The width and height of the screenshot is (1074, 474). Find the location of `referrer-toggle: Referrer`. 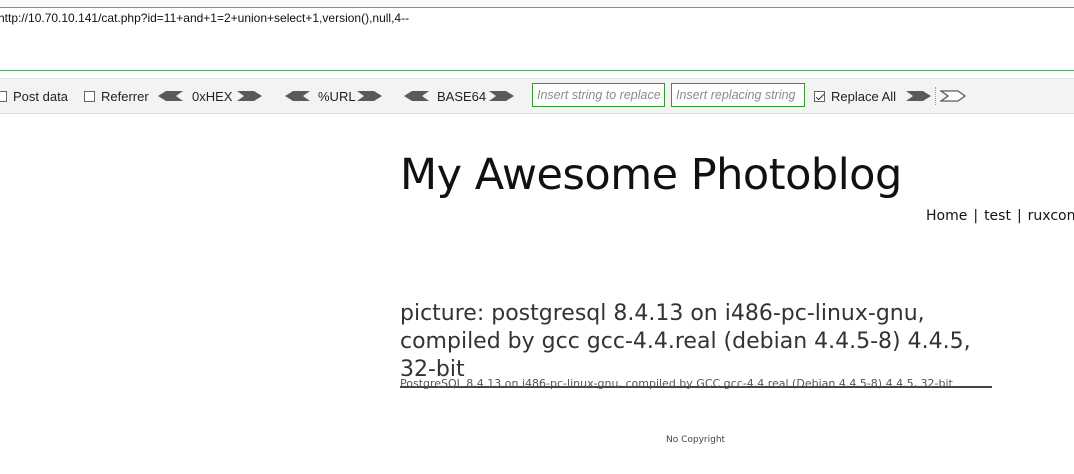

referrer-toggle: Referrer is located at coordinates (116, 96).